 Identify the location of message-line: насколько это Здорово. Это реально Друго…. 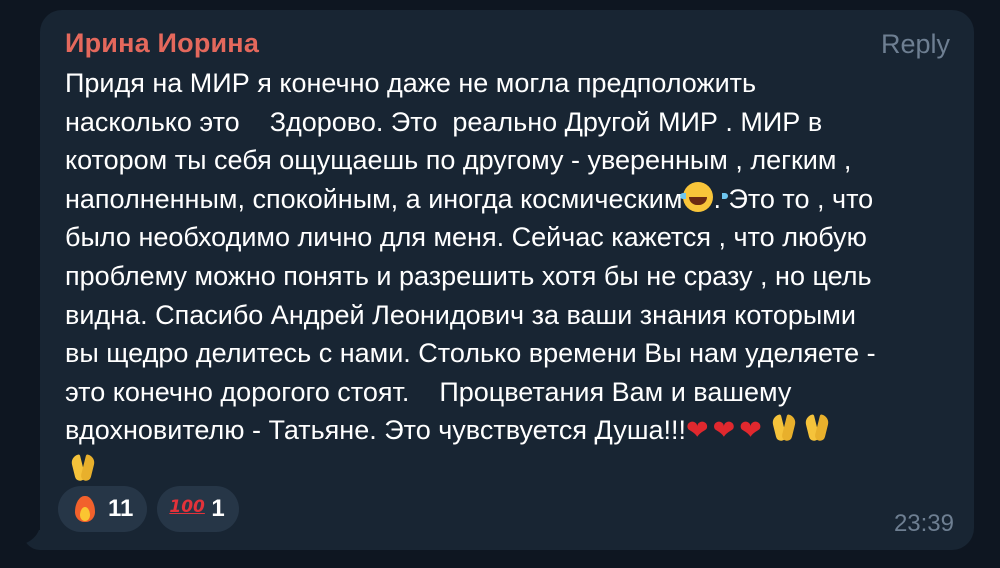
(444, 121).